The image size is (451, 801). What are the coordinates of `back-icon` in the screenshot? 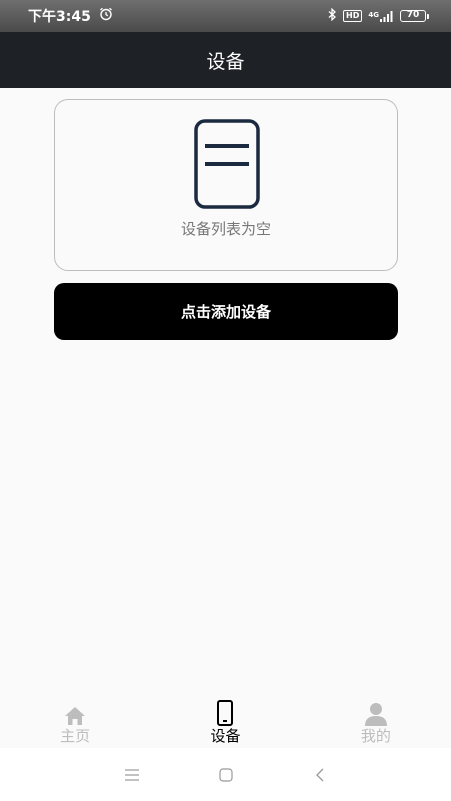 It's located at (320, 775).